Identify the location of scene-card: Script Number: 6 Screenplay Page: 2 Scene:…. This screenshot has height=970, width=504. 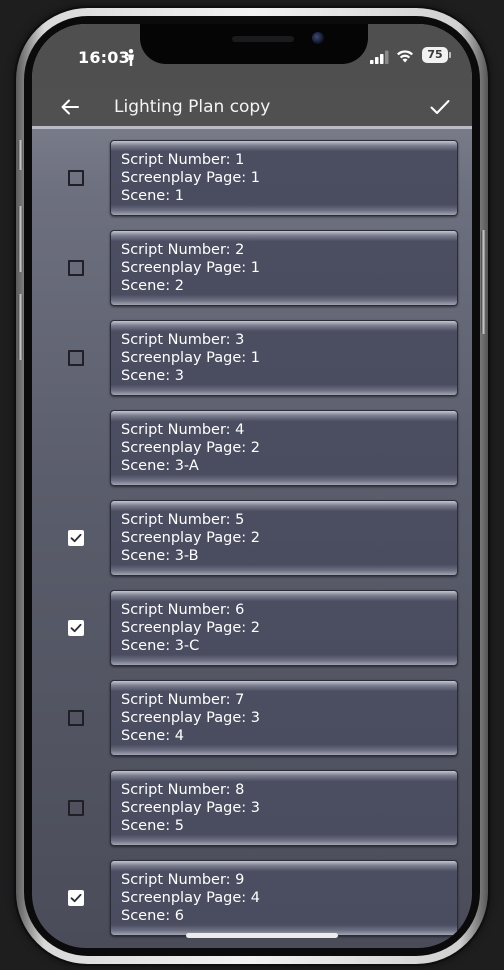
(284, 628).